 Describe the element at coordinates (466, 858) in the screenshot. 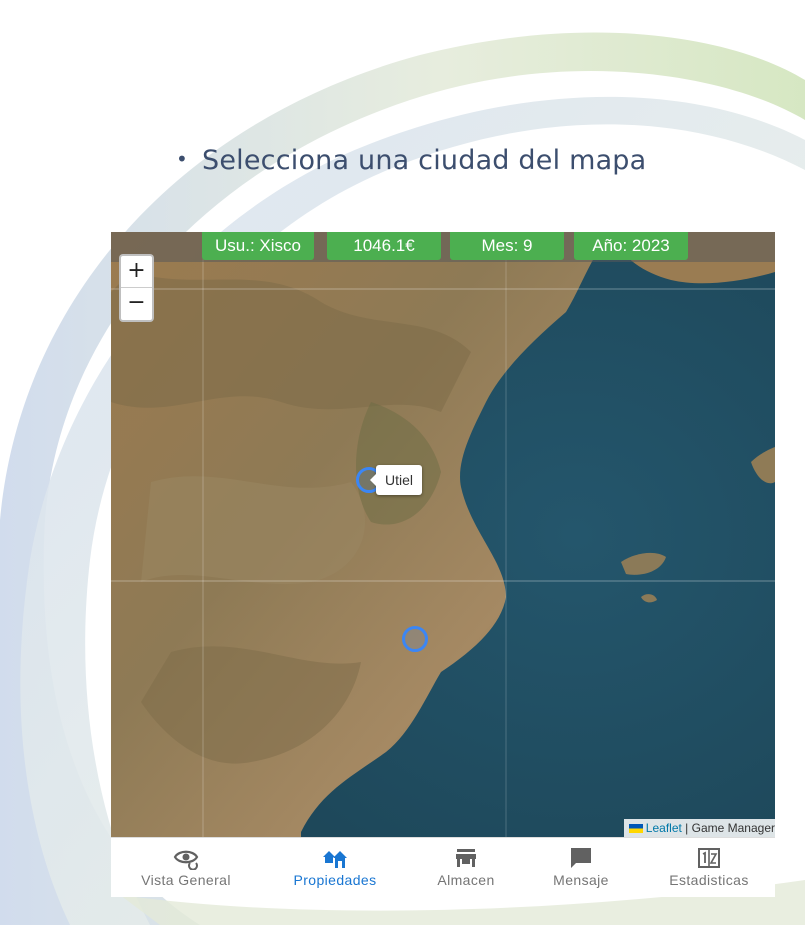

I see `store-icon` at that location.